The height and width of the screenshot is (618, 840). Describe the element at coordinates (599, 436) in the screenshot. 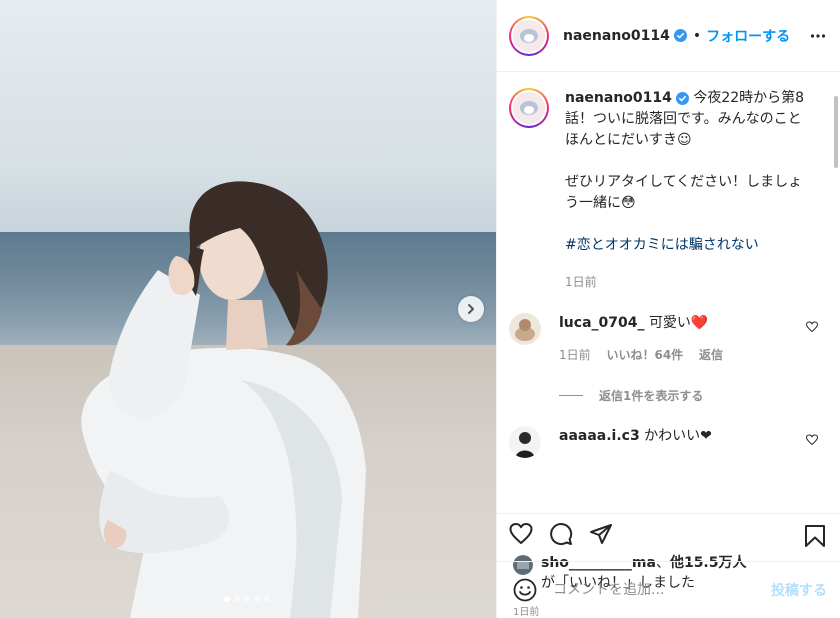

I see `comment-username: aaaaa.i.c3` at that location.